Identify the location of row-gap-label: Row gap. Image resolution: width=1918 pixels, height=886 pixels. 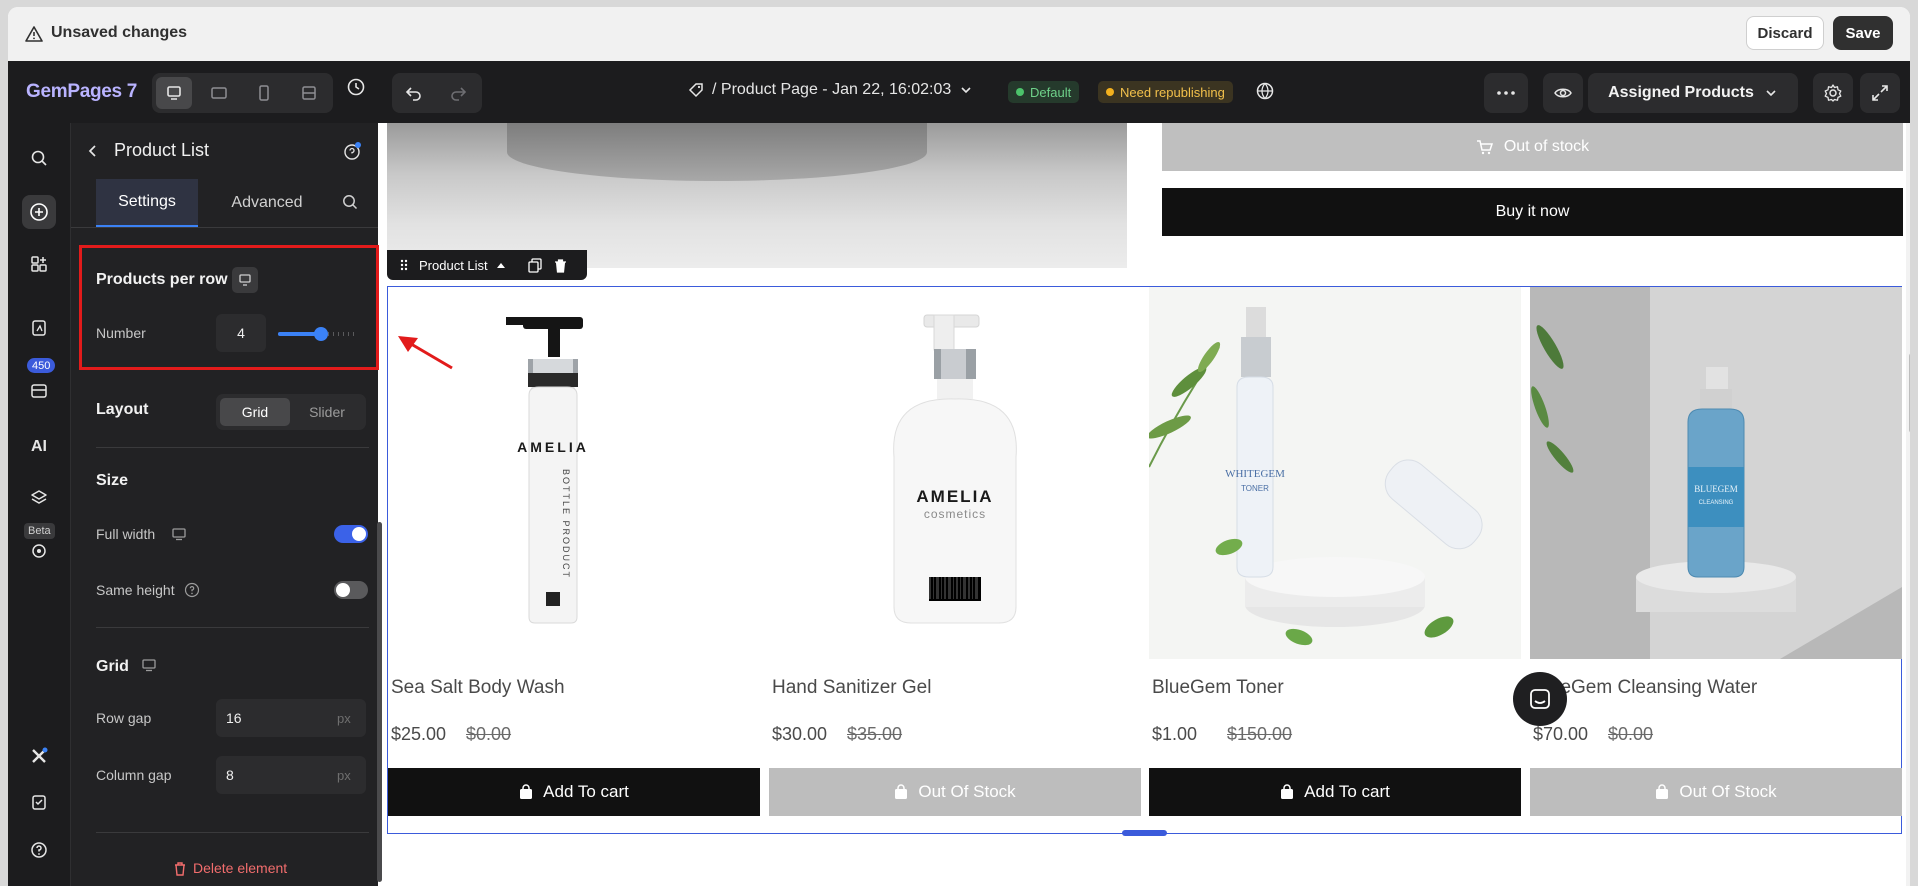
(124, 718).